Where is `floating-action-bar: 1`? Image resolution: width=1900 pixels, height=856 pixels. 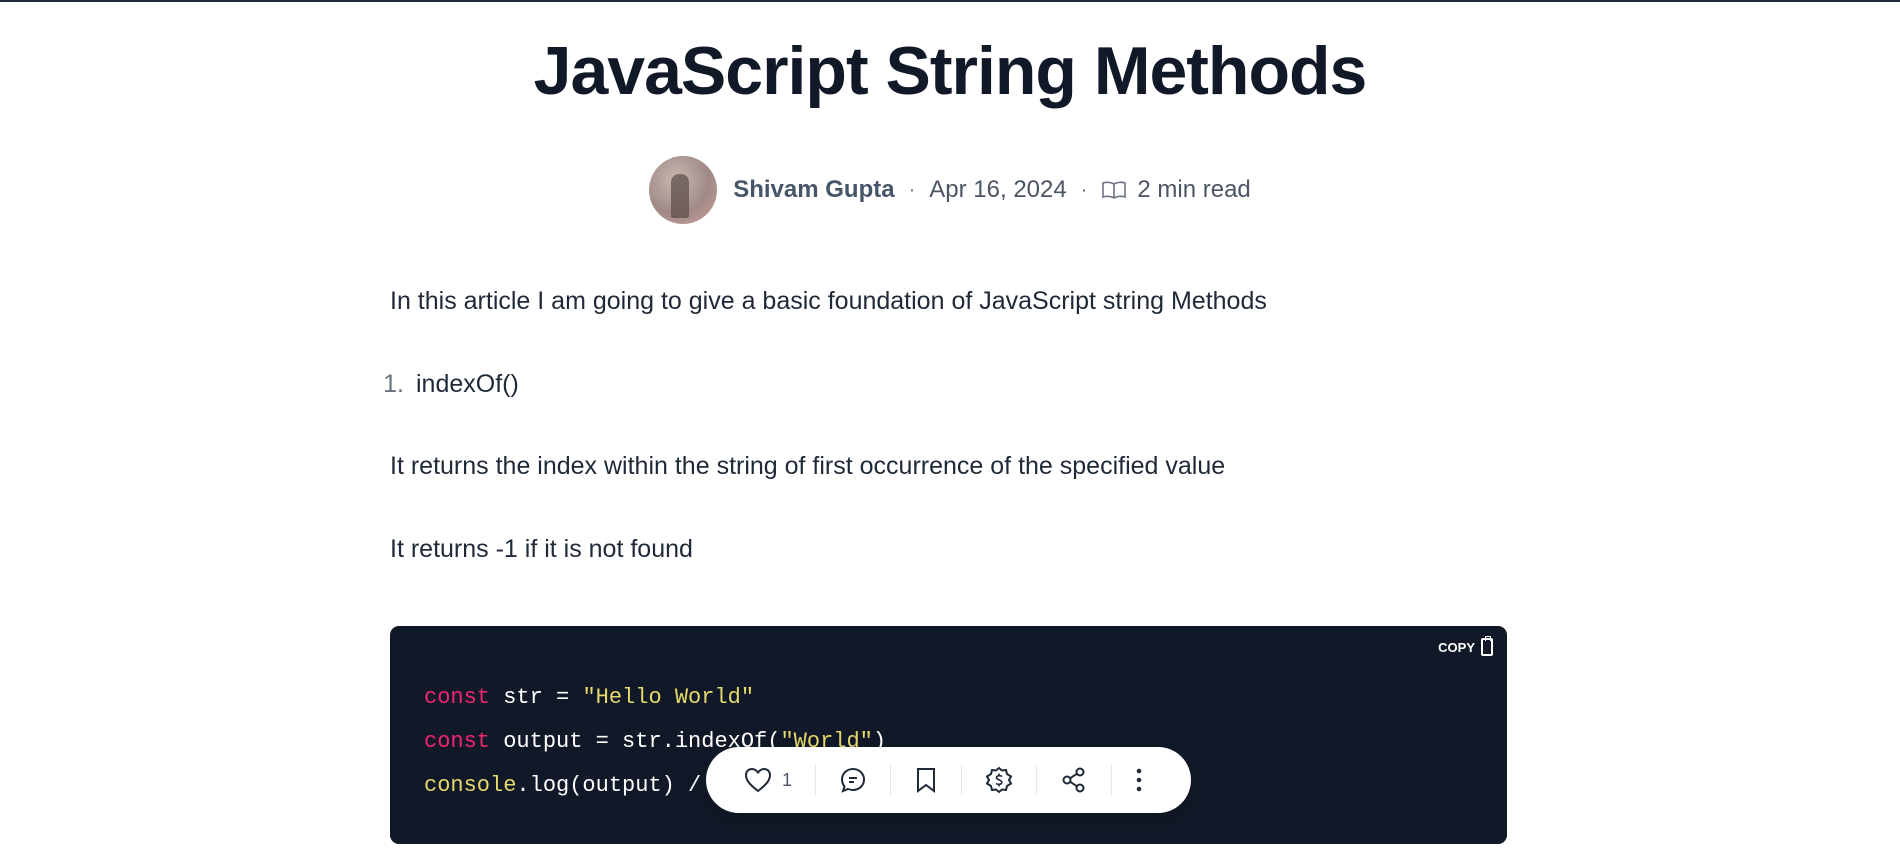
floating-action-bar: 1 is located at coordinates (948, 780).